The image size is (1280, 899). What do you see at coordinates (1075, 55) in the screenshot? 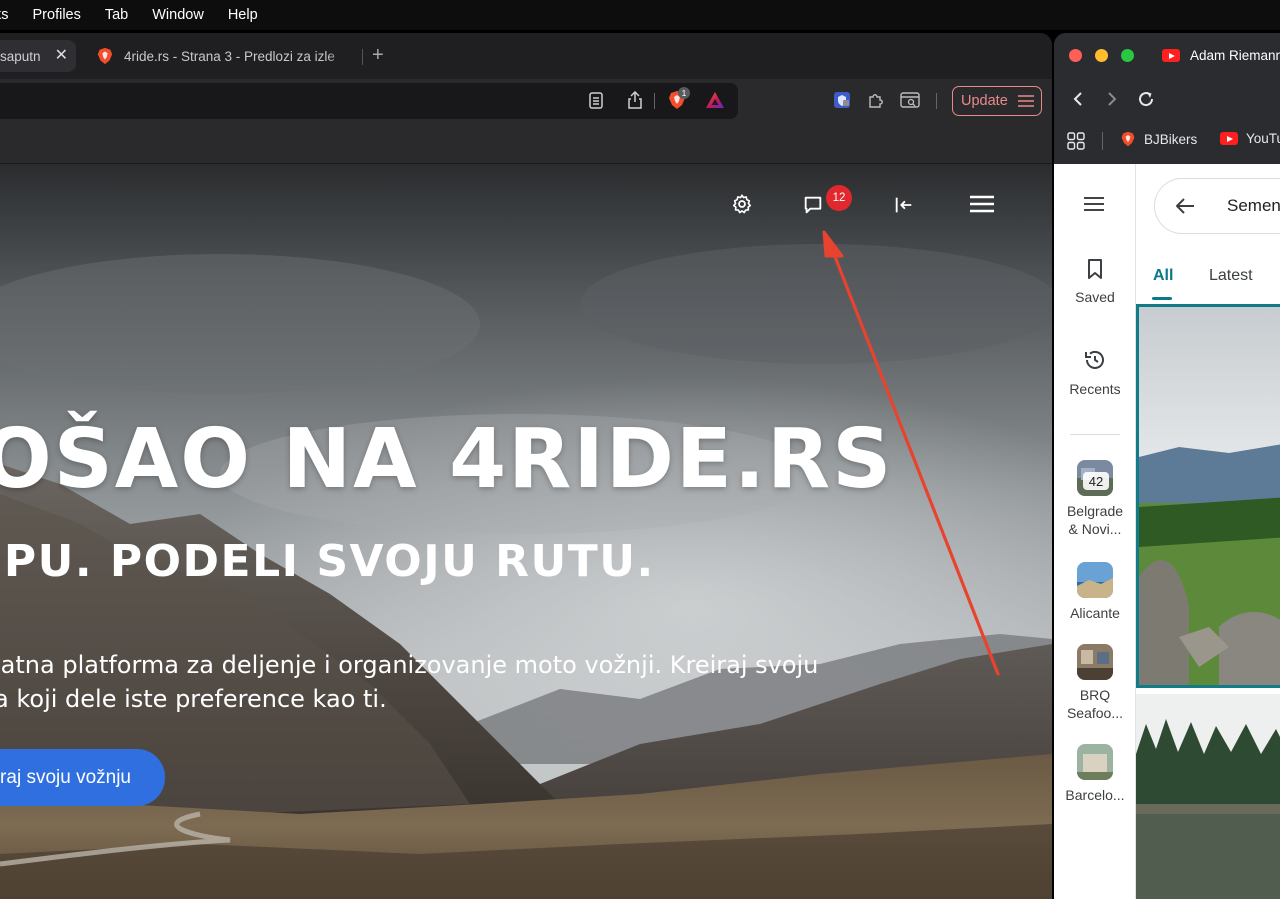
I see `close-window-button` at bounding box center [1075, 55].